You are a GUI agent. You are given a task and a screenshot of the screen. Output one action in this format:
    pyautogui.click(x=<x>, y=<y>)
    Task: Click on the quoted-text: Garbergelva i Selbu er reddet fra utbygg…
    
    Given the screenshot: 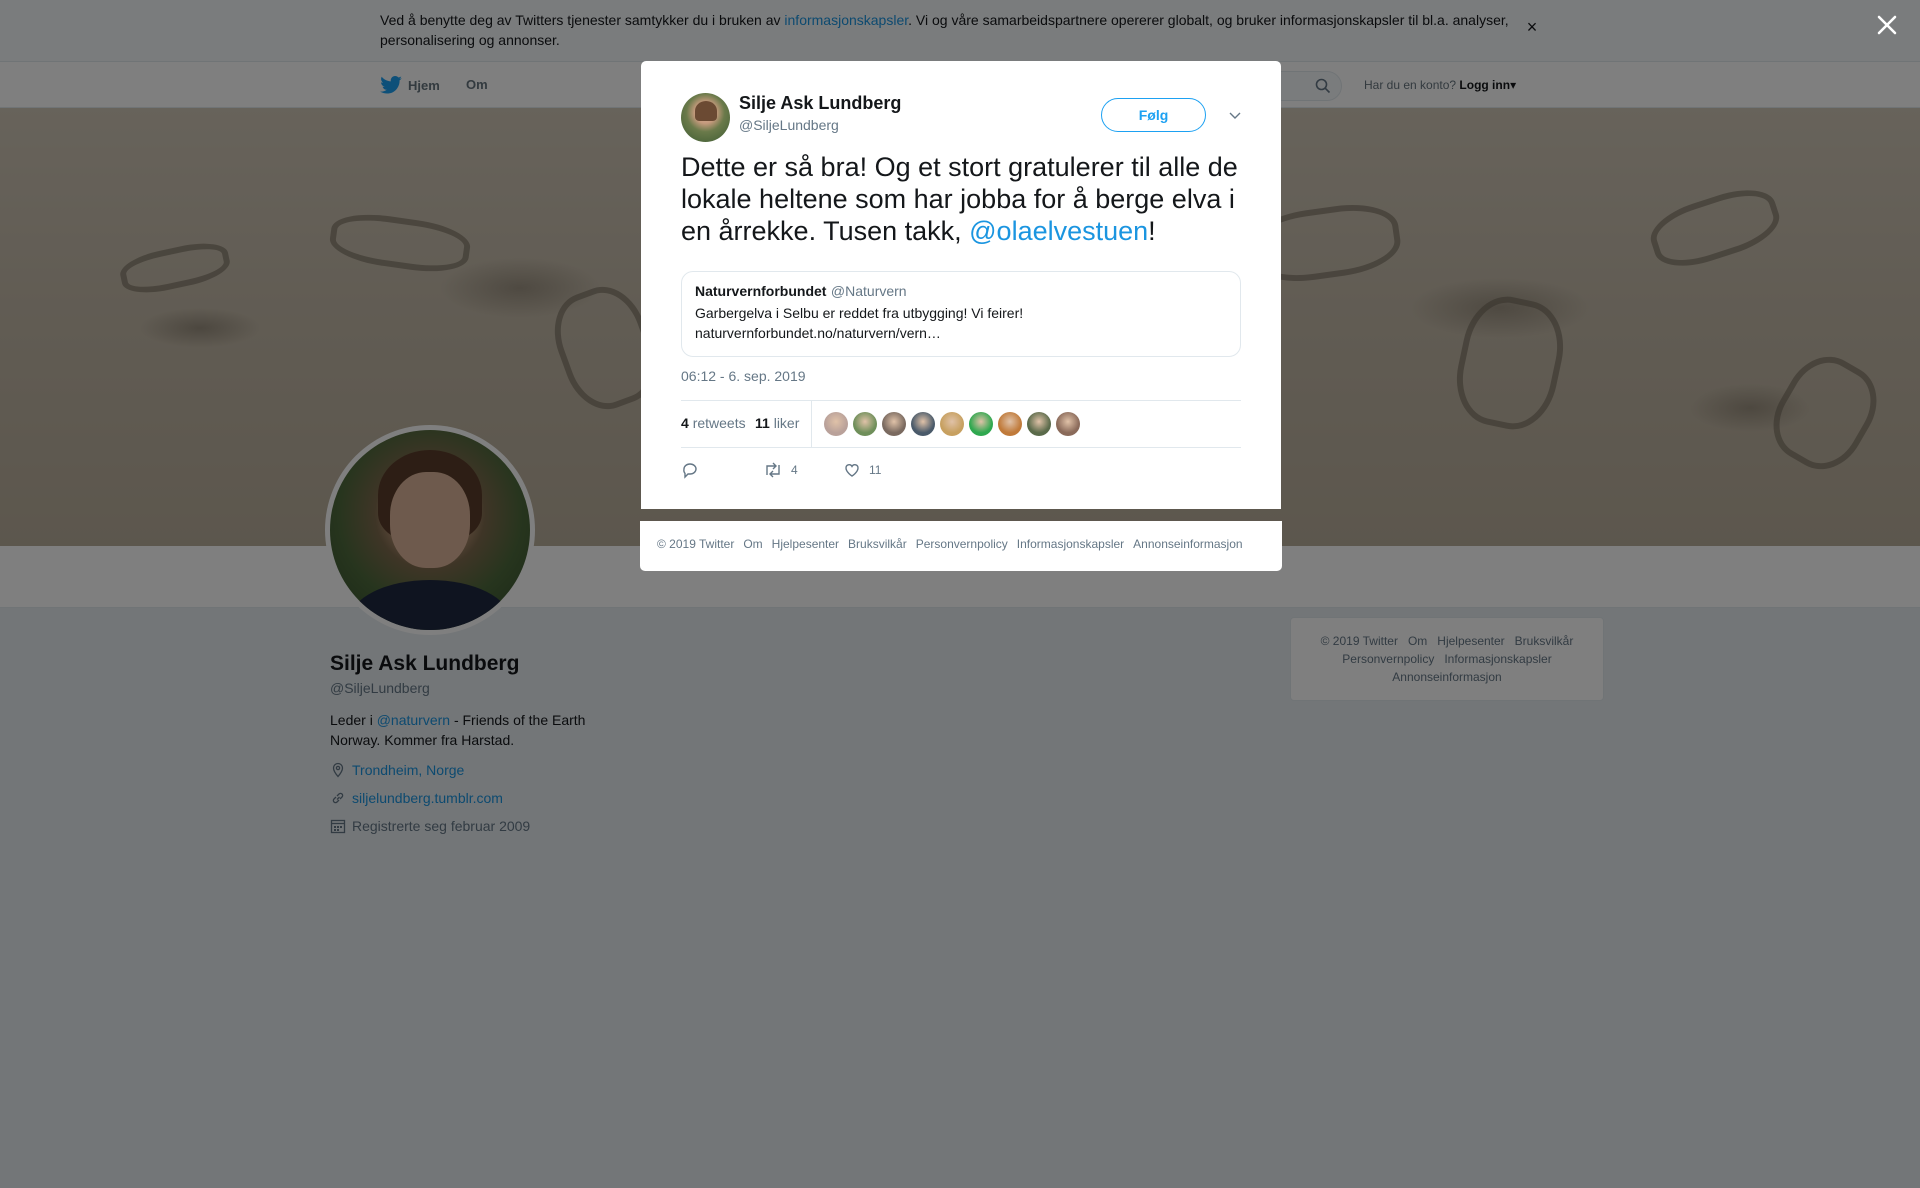 What is the action you would take?
    pyautogui.click(x=859, y=323)
    